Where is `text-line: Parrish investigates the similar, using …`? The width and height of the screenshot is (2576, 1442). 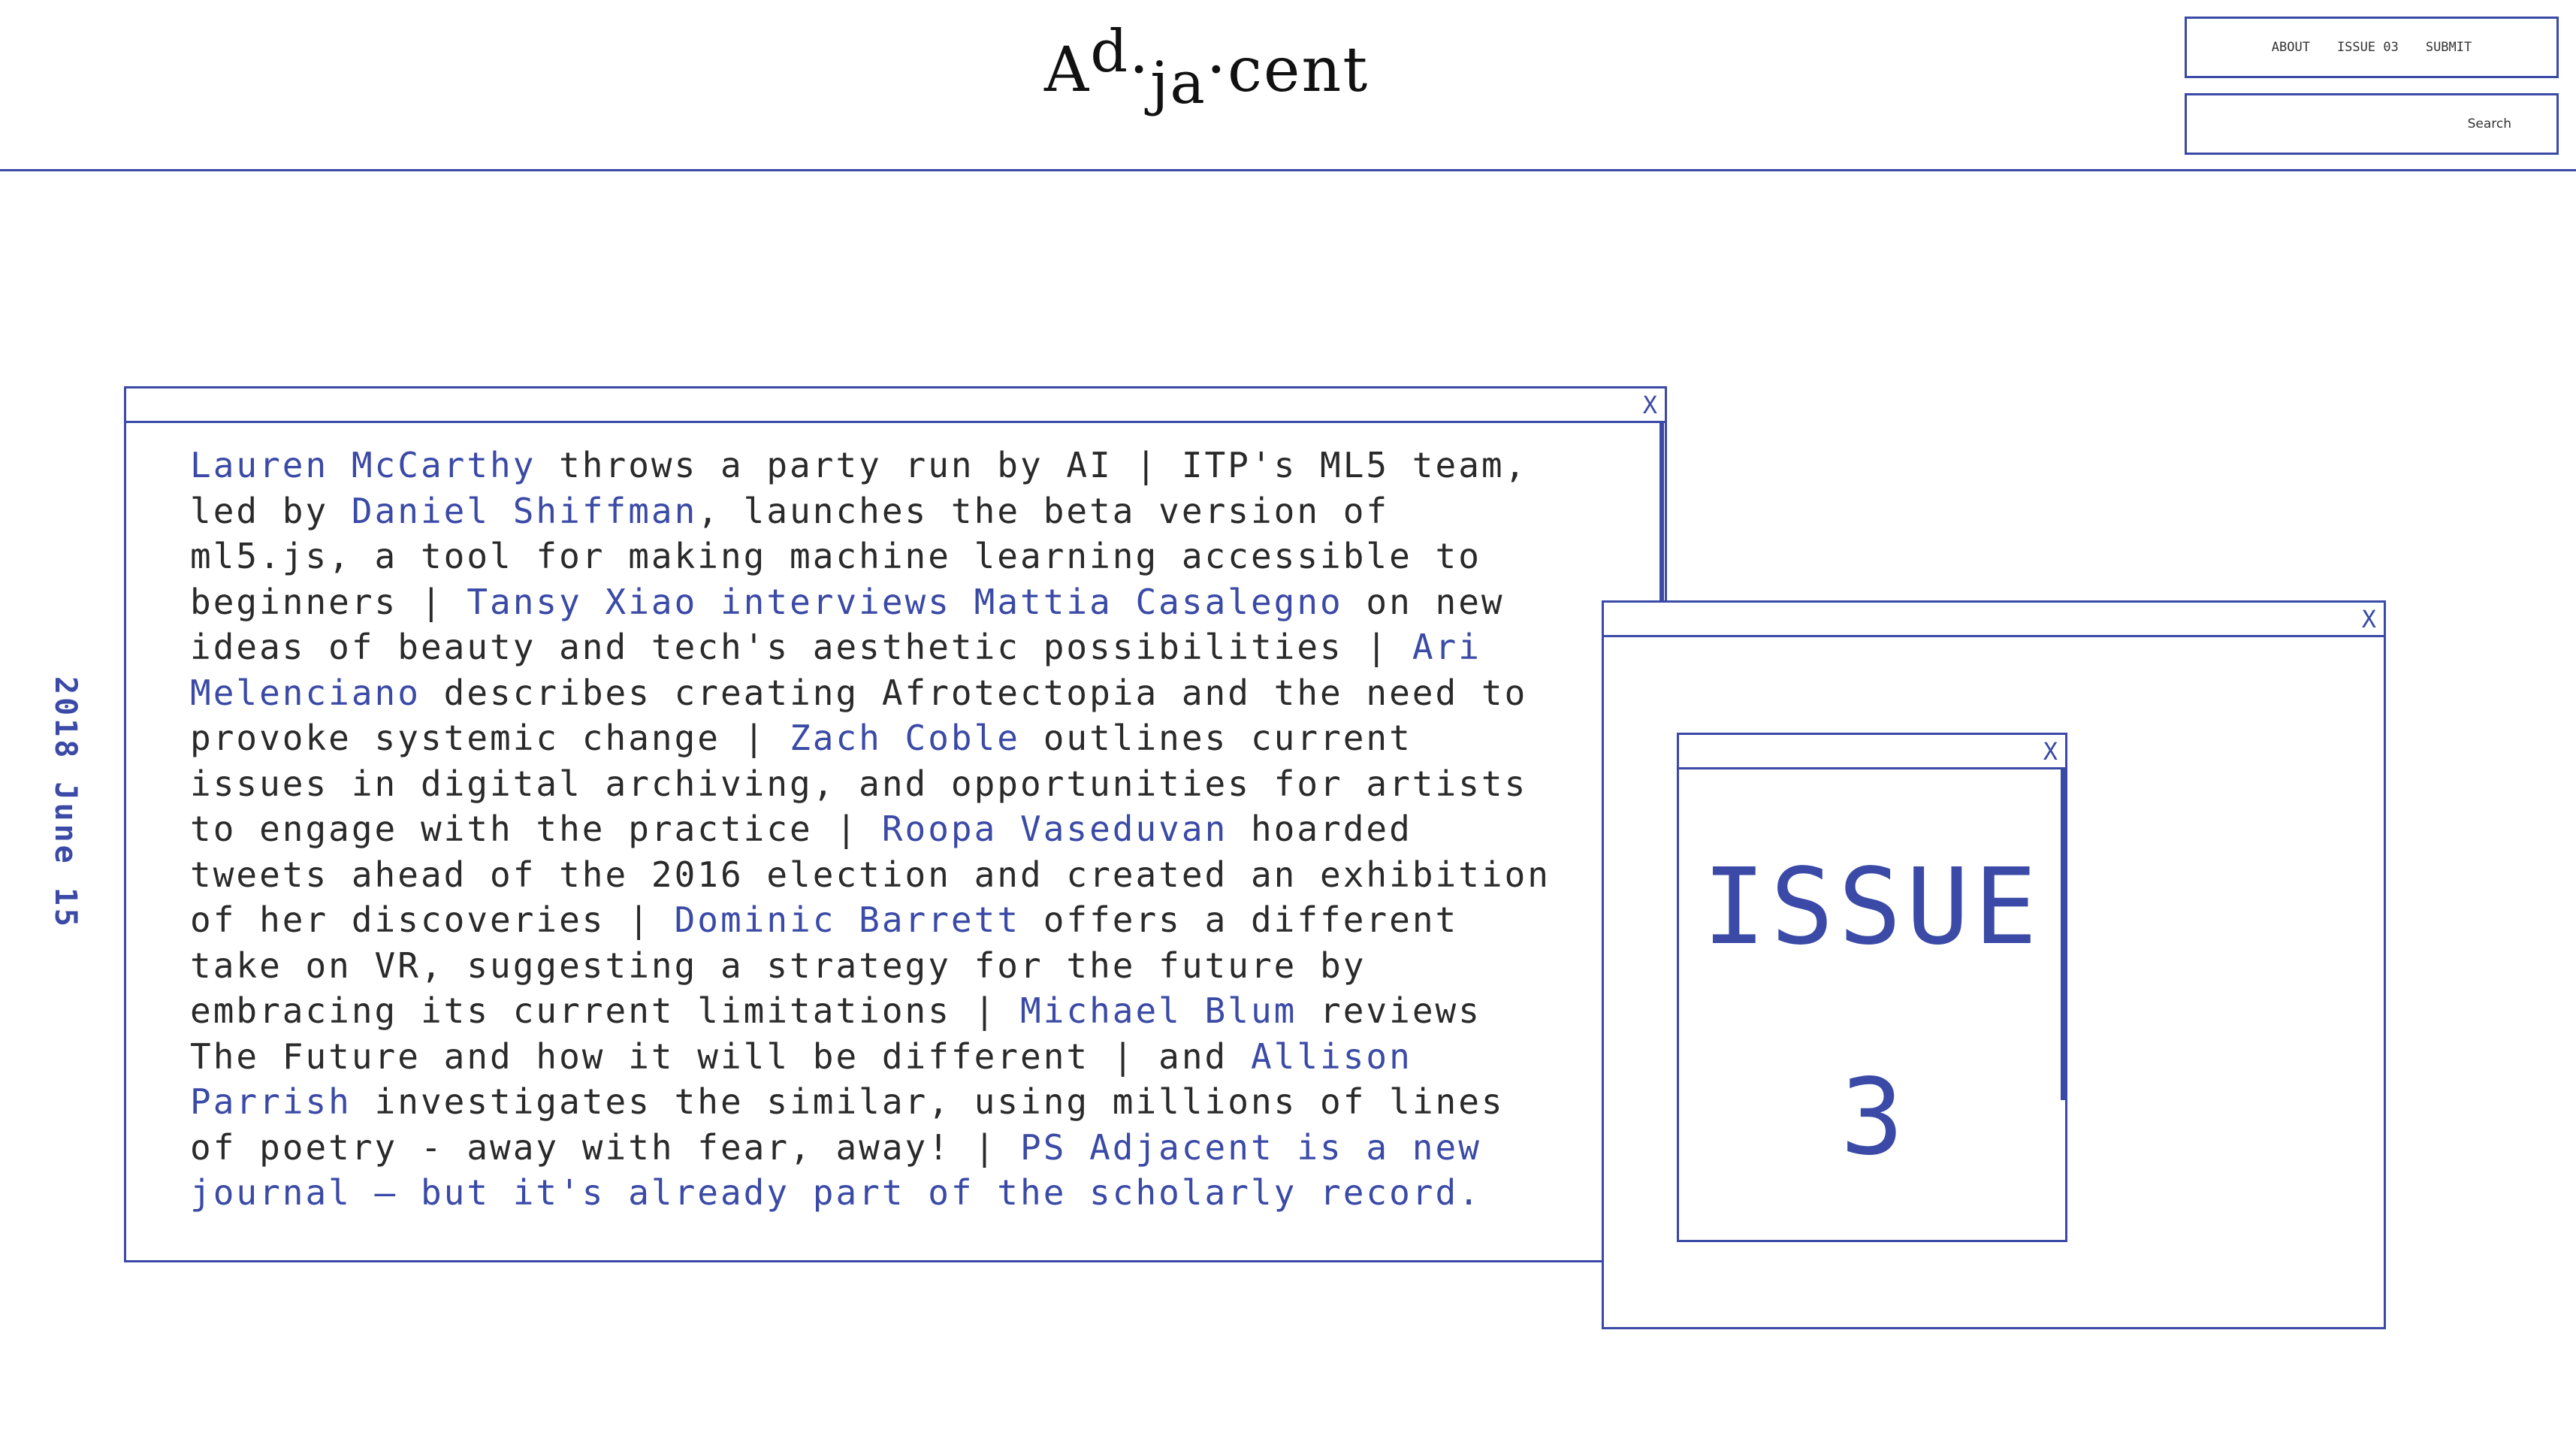
text-line: Parrish investigates the similar, using … is located at coordinates (926, 1102).